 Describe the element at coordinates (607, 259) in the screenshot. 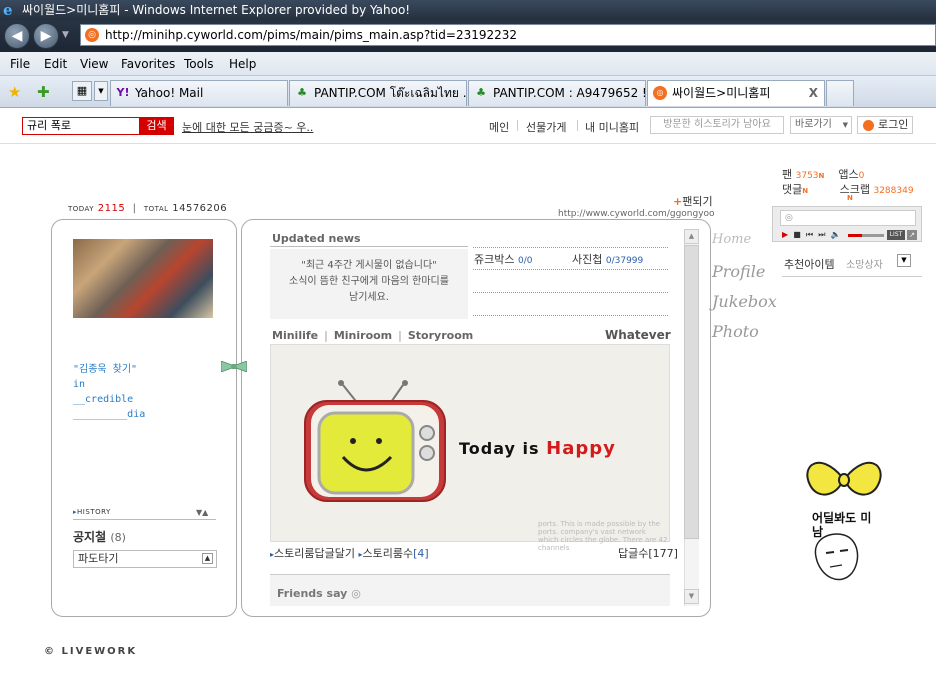

I see `photo-album-stat: 사진첩 0/37999` at that location.